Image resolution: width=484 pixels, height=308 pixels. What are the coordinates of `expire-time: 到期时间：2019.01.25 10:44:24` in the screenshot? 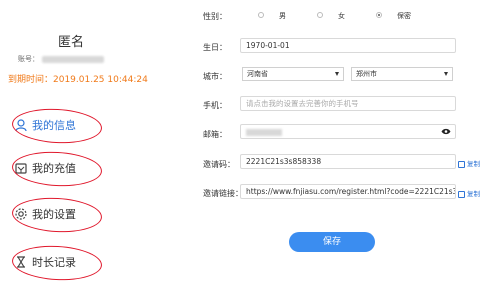 It's located at (78, 80).